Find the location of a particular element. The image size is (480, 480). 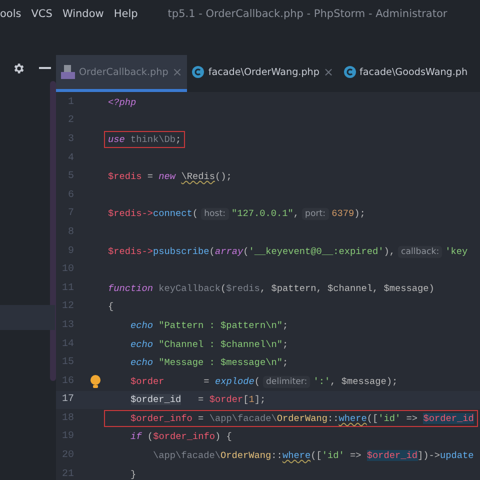

code-line: $redis = new \Redis(); is located at coordinates (170, 177).